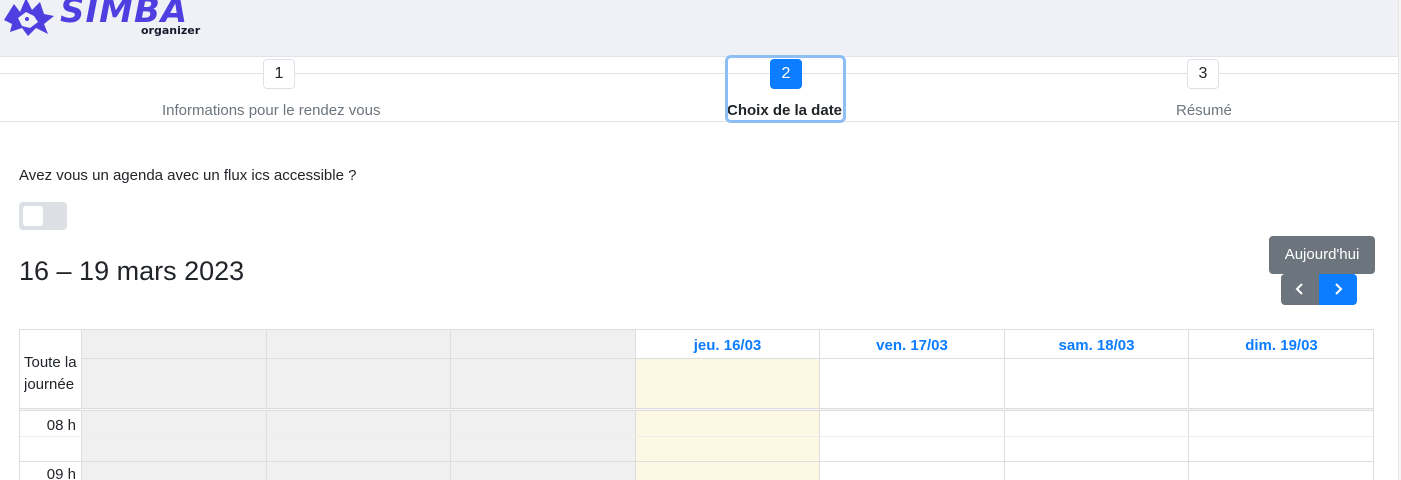 The height and width of the screenshot is (480, 1401). Describe the element at coordinates (61, 473) in the screenshot. I see `hour-label: 09 h` at that location.